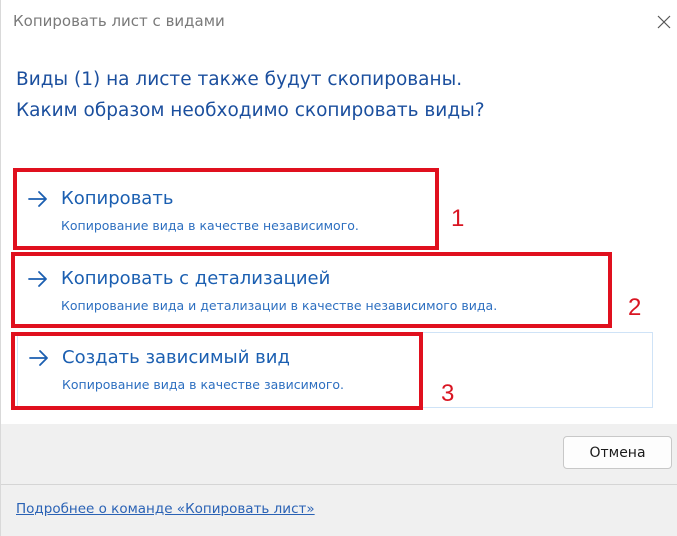 The image size is (677, 536). What do you see at coordinates (458, 218) in the screenshot?
I see `annotation-number-1: 1` at bounding box center [458, 218].